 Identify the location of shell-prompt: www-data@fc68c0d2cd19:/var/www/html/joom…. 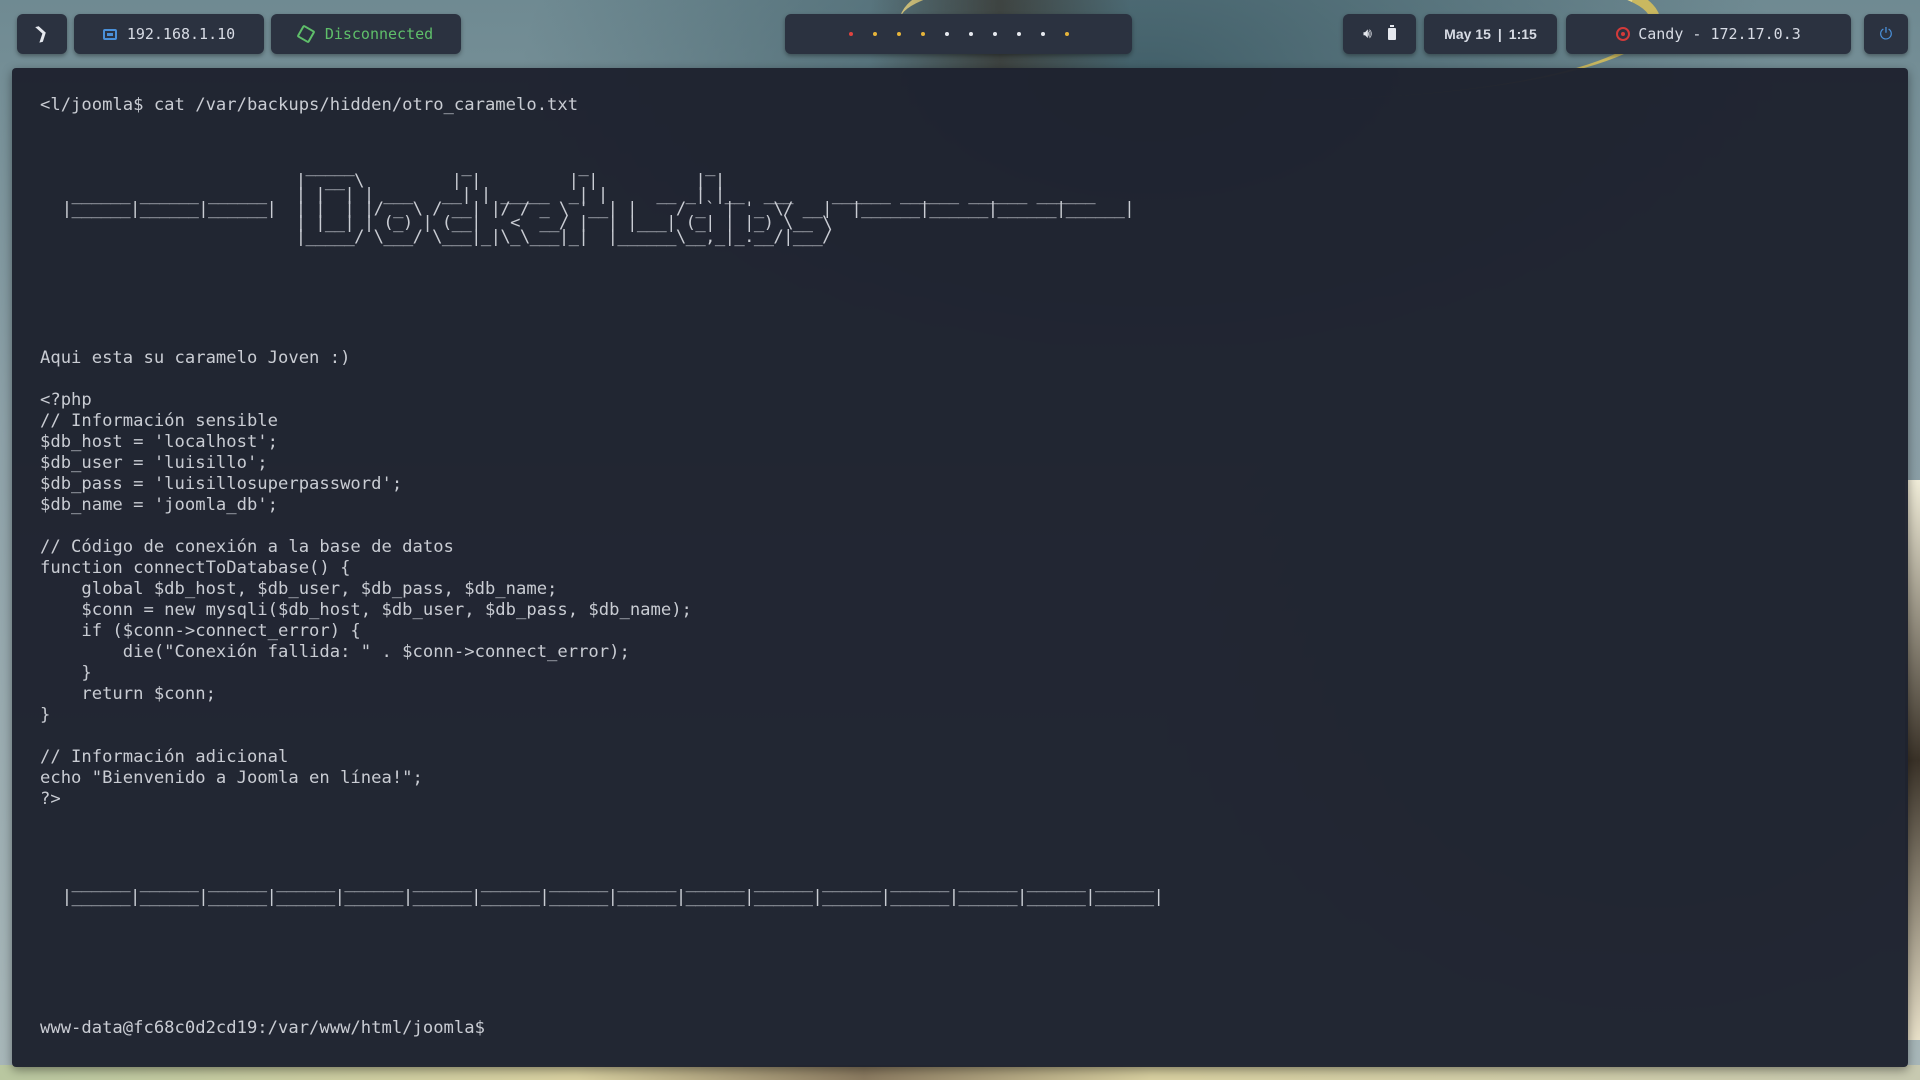
(262, 1028).